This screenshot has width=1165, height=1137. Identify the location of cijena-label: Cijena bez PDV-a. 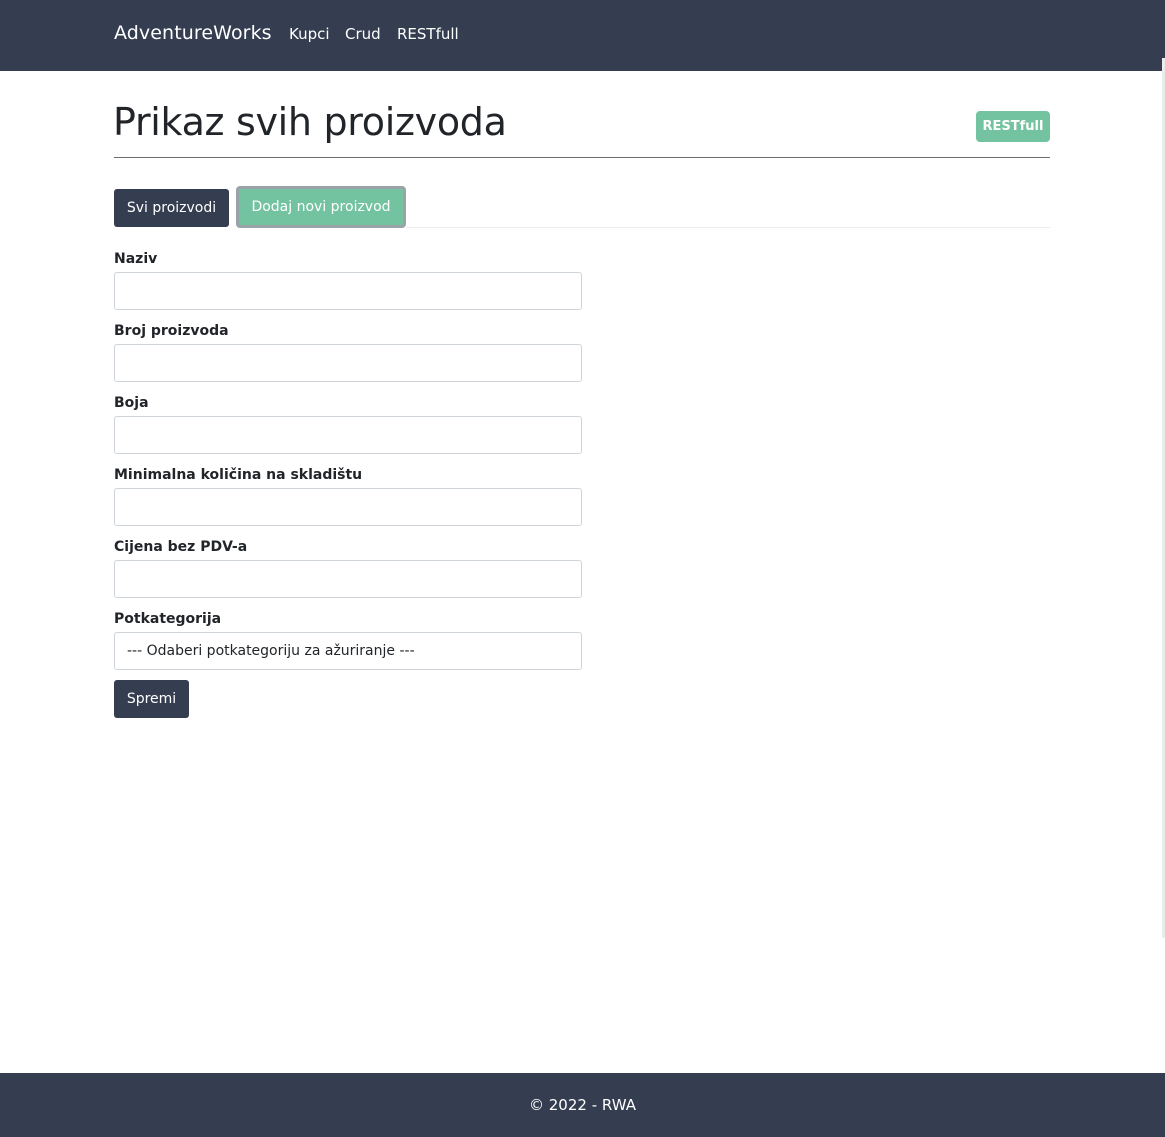
(181, 547).